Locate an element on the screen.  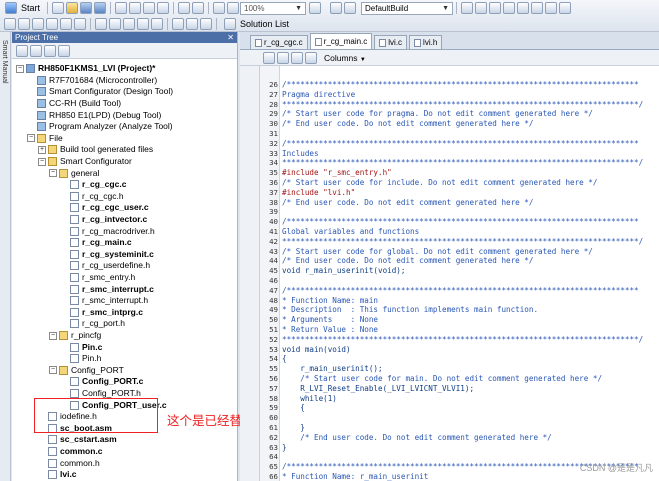
disconnect-icon is located at coordinates (509, 8).